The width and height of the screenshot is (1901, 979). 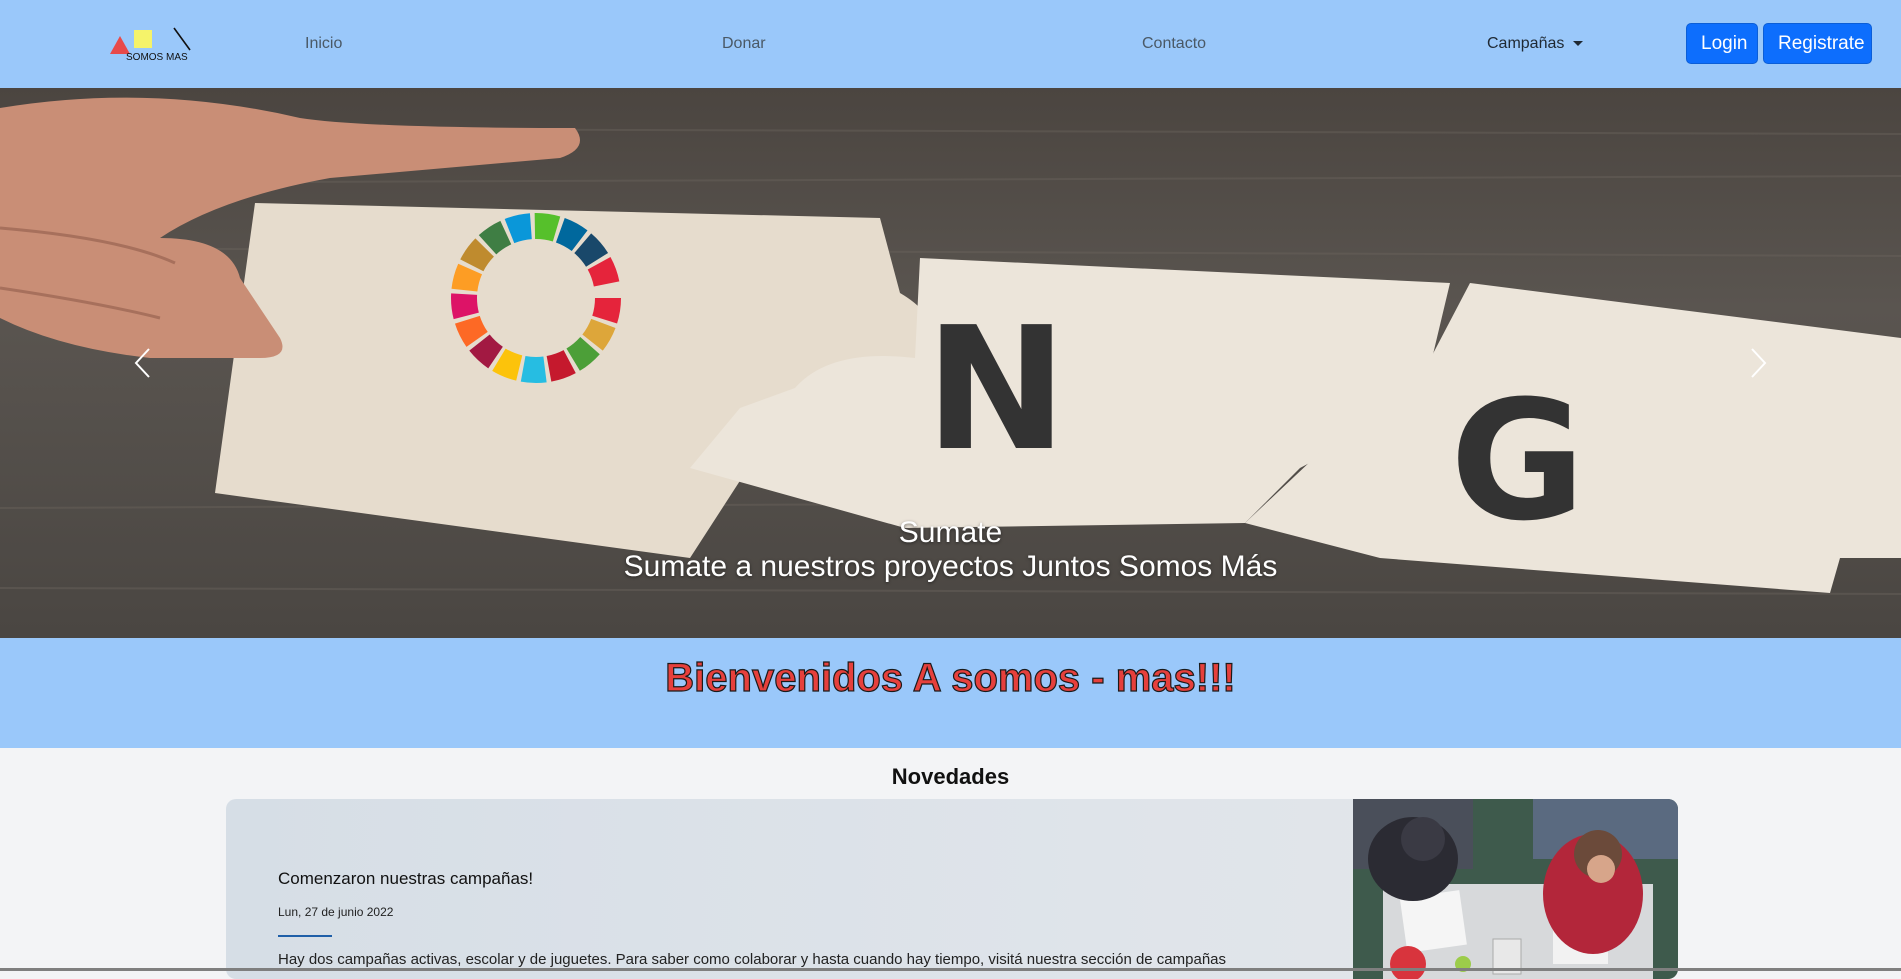 What do you see at coordinates (1817, 43) in the screenshot?
I see `register-button: Registrate` at bounding box center [1817, 43].